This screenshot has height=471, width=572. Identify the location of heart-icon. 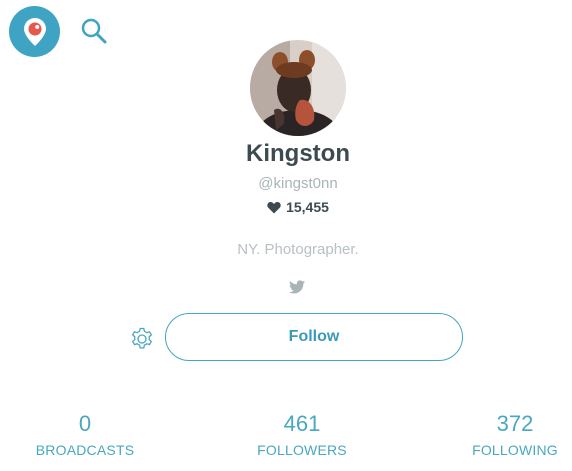
(274, 207).